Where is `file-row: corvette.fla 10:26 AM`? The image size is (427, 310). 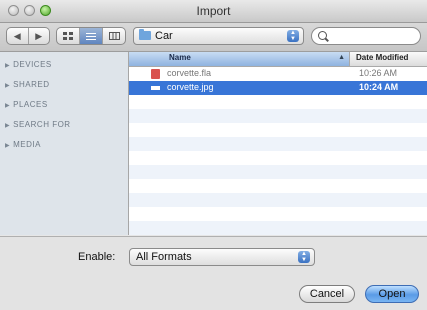 file-row: corvette.fla 10:26 AM is located at coordinates (278, 74).